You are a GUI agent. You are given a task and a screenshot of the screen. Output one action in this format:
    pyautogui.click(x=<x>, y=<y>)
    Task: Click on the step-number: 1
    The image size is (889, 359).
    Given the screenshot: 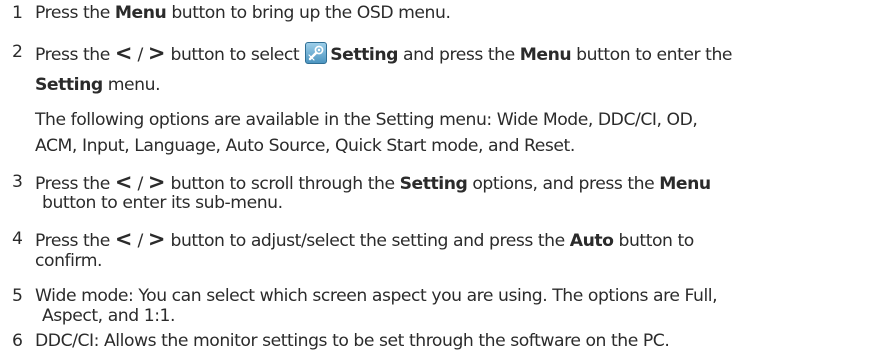 What is the action you would take?
    pyautogui.click(x=17, y=13)
    